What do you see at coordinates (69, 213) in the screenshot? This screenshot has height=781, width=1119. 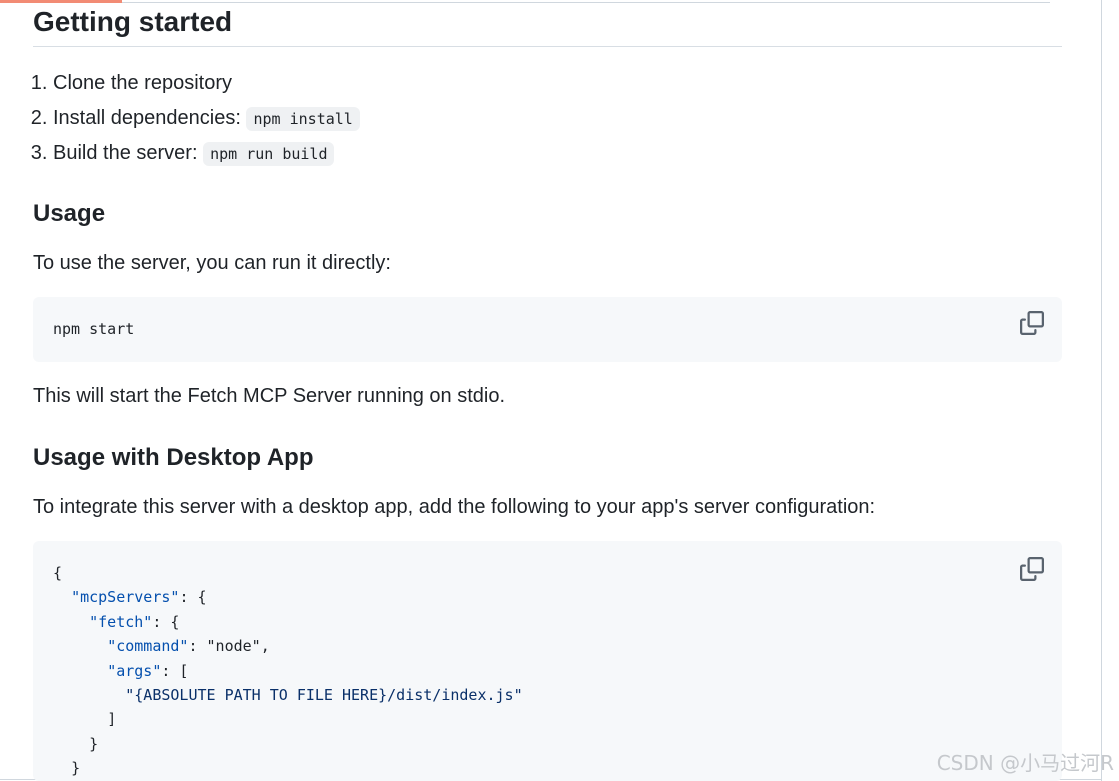 I see `usage-heading: Usage` at bounding box center [69, 213].